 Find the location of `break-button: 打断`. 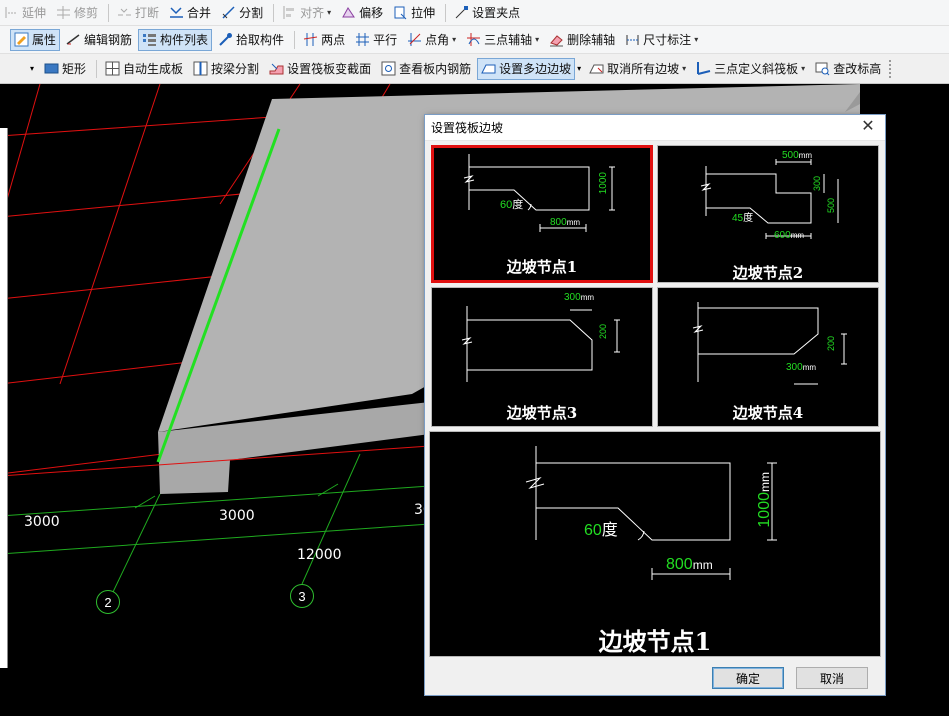

break-button: 打断 is located at coordinates (138, 13).